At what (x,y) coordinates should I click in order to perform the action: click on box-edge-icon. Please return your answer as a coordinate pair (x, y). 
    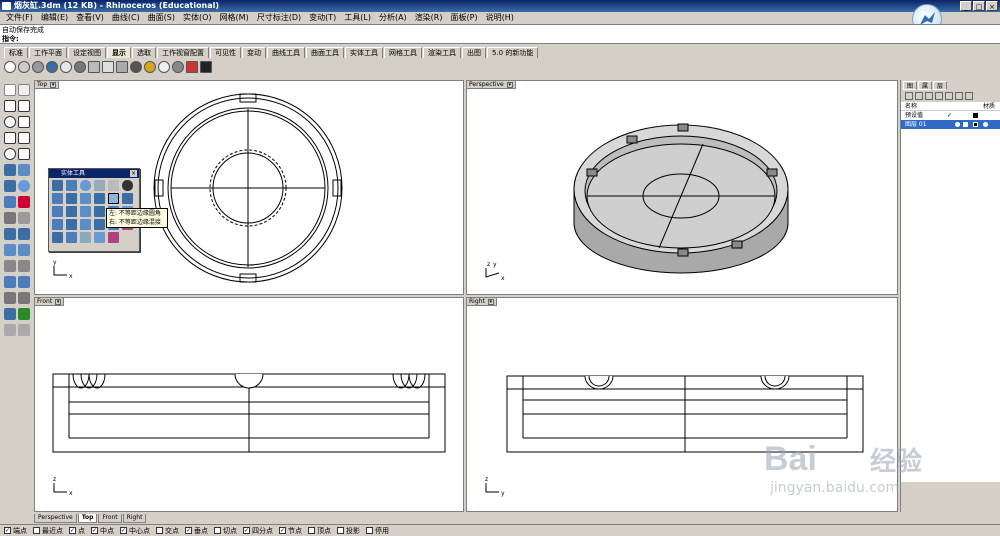
    Looking at the image, I should click on (57, 185).